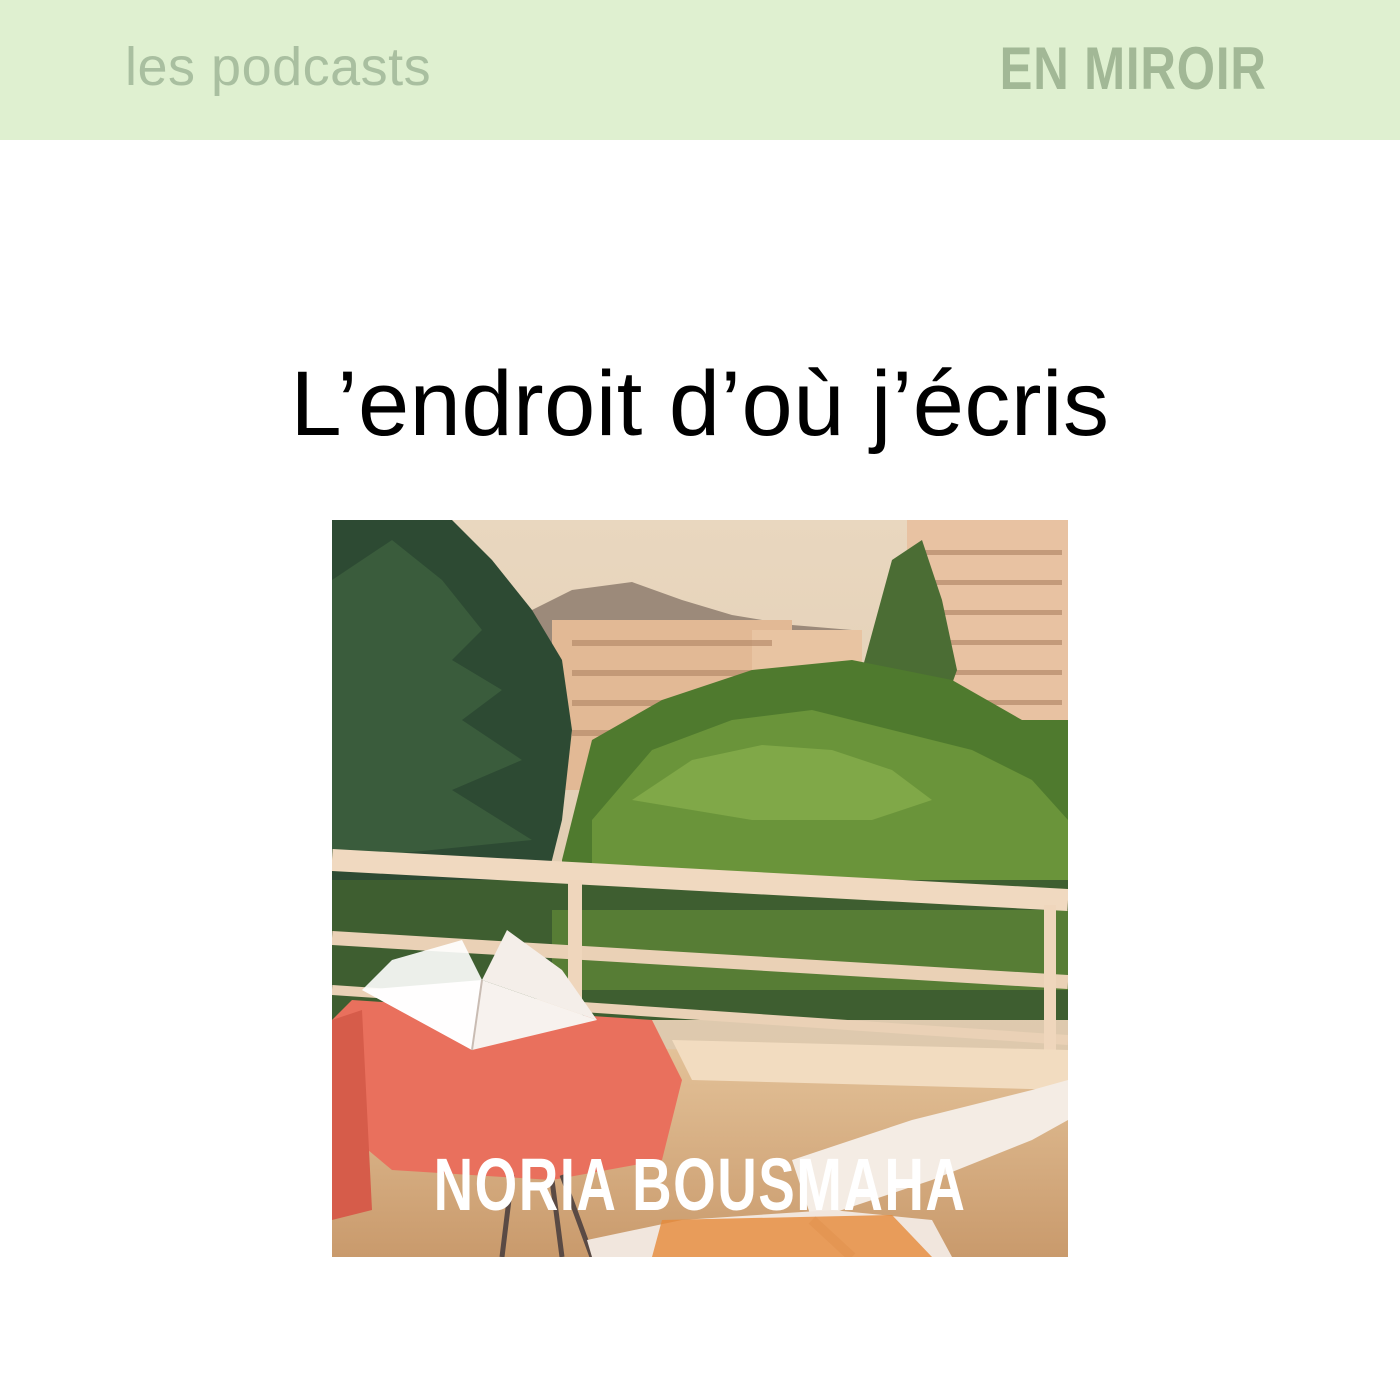 Image resolution: width=1400 pixels, height=1400 pixels. What do you see at coordinates (1133, 68) in the screenshot?
I see `en-miroir-logo: EN MIROIR` at bounding box center [1133, 68].